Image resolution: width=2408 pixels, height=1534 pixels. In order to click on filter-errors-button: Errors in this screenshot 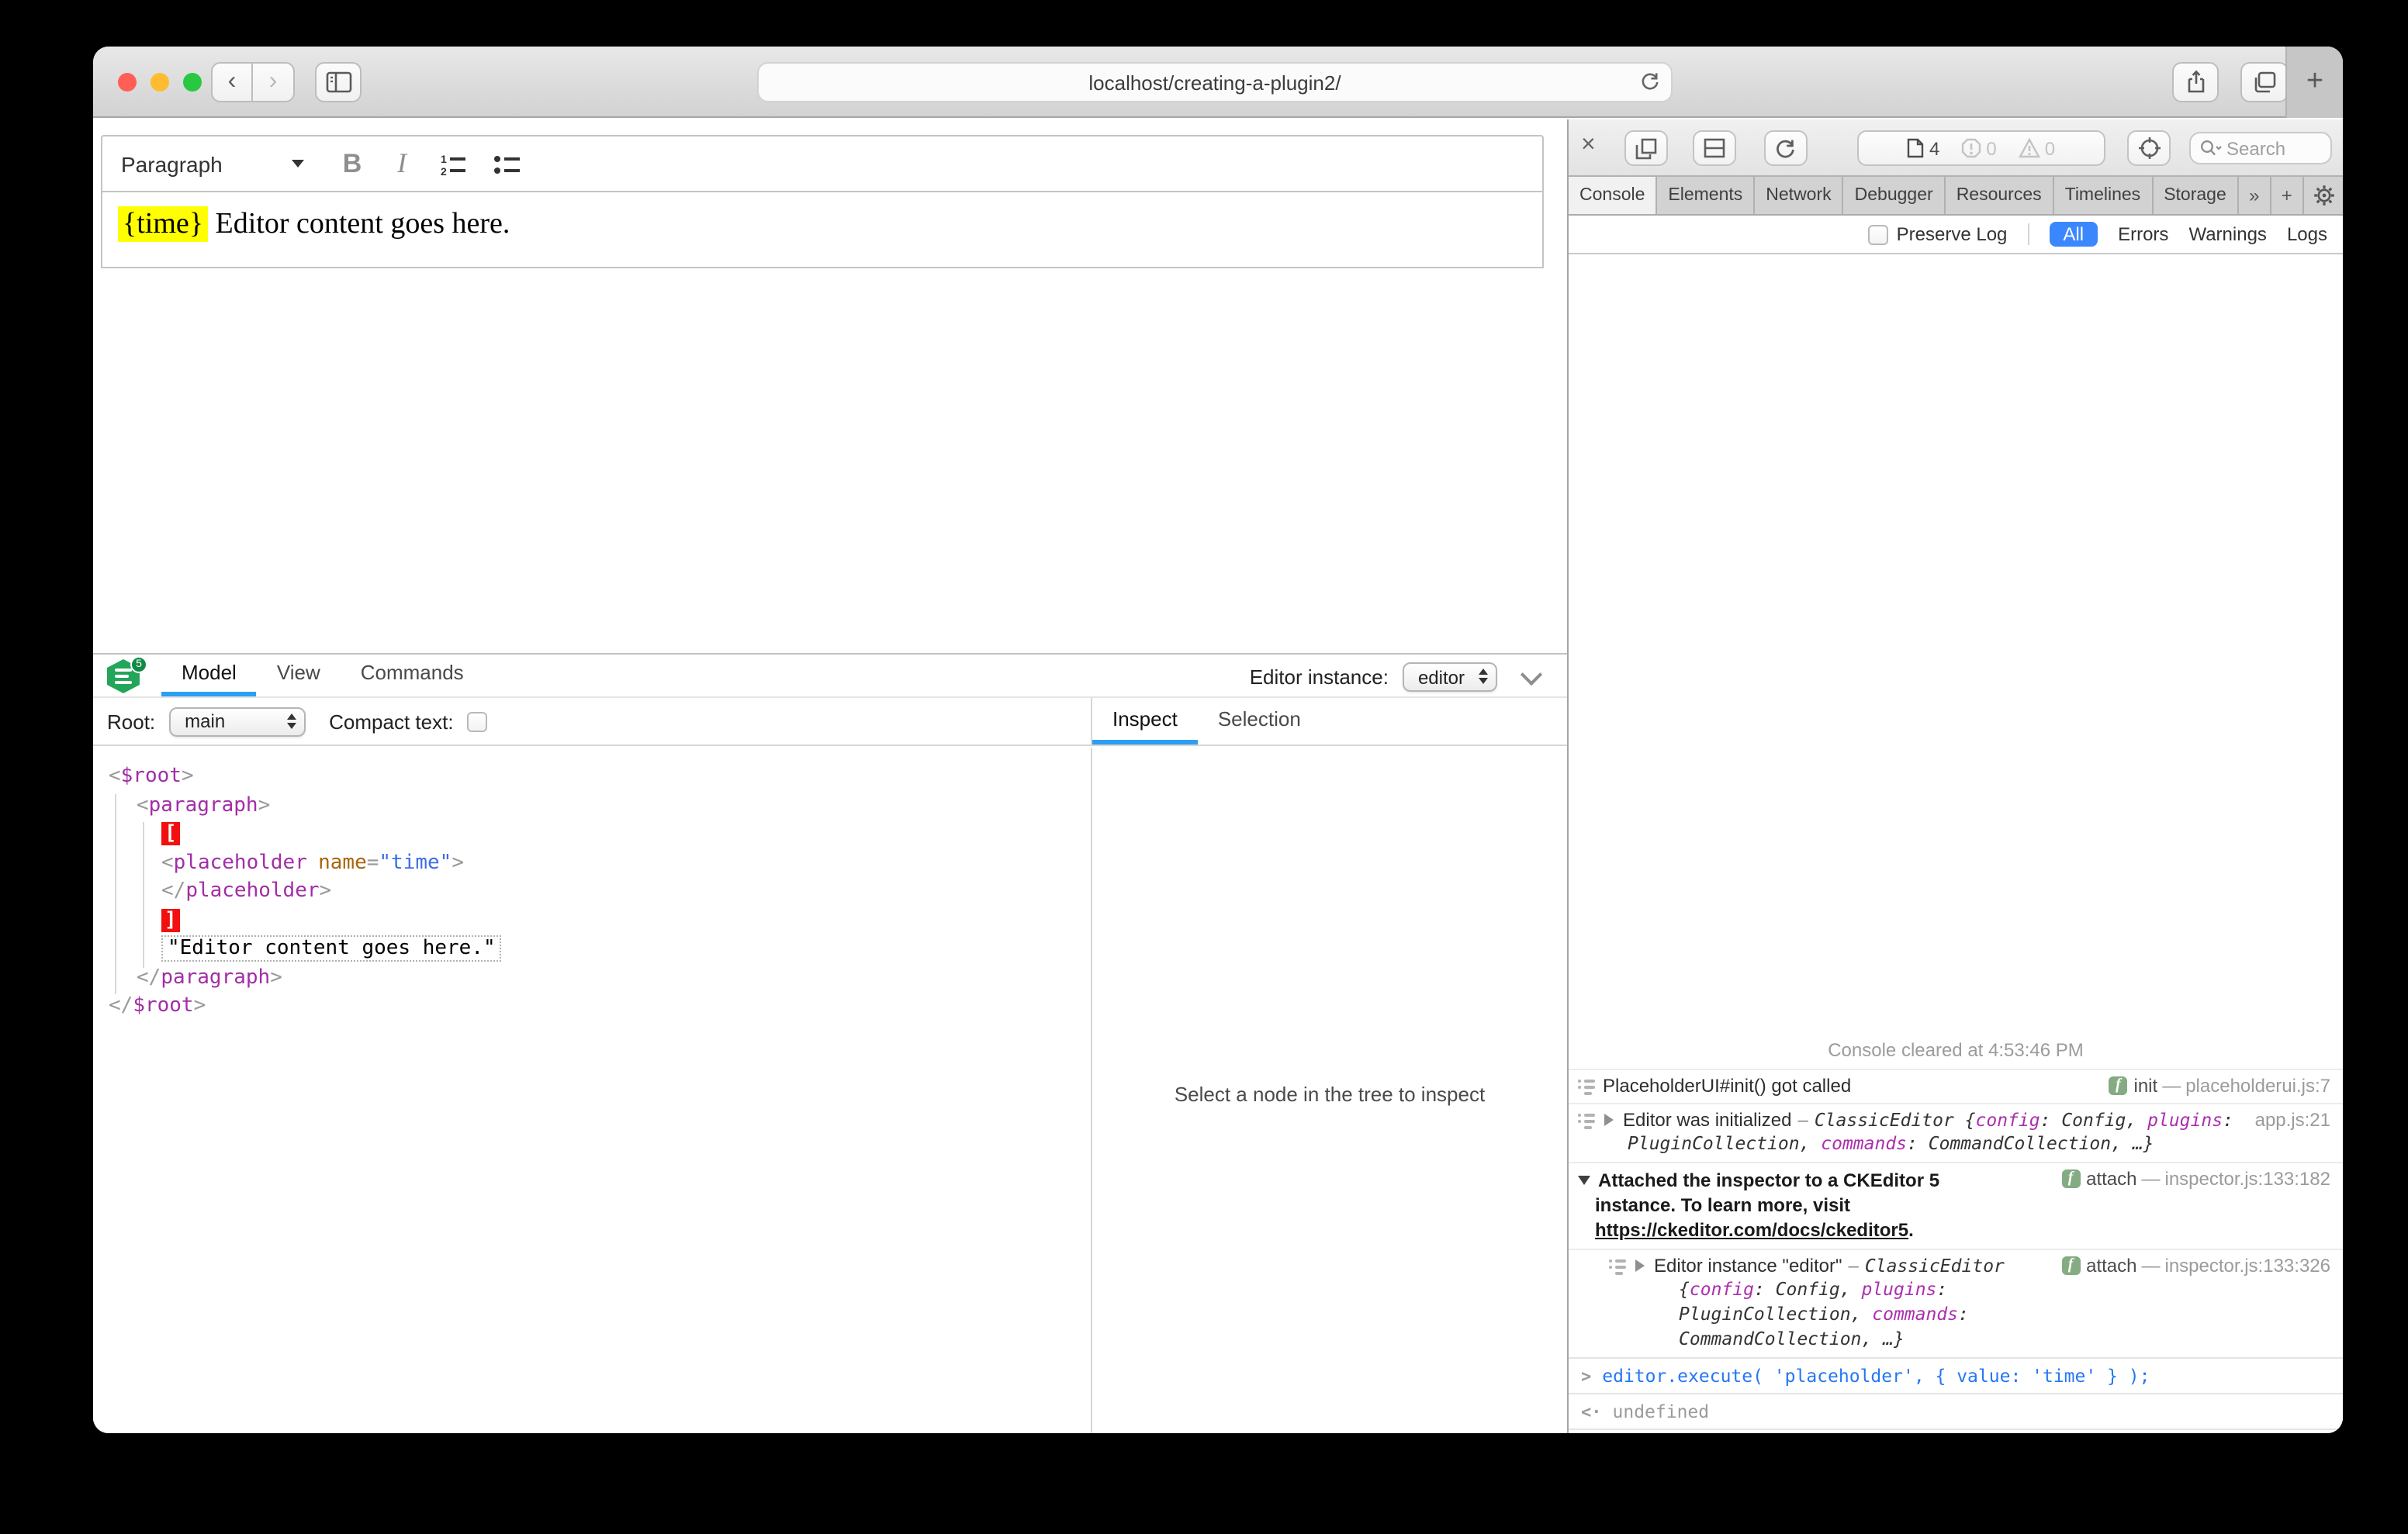, I will do `click(2143, 234)`.